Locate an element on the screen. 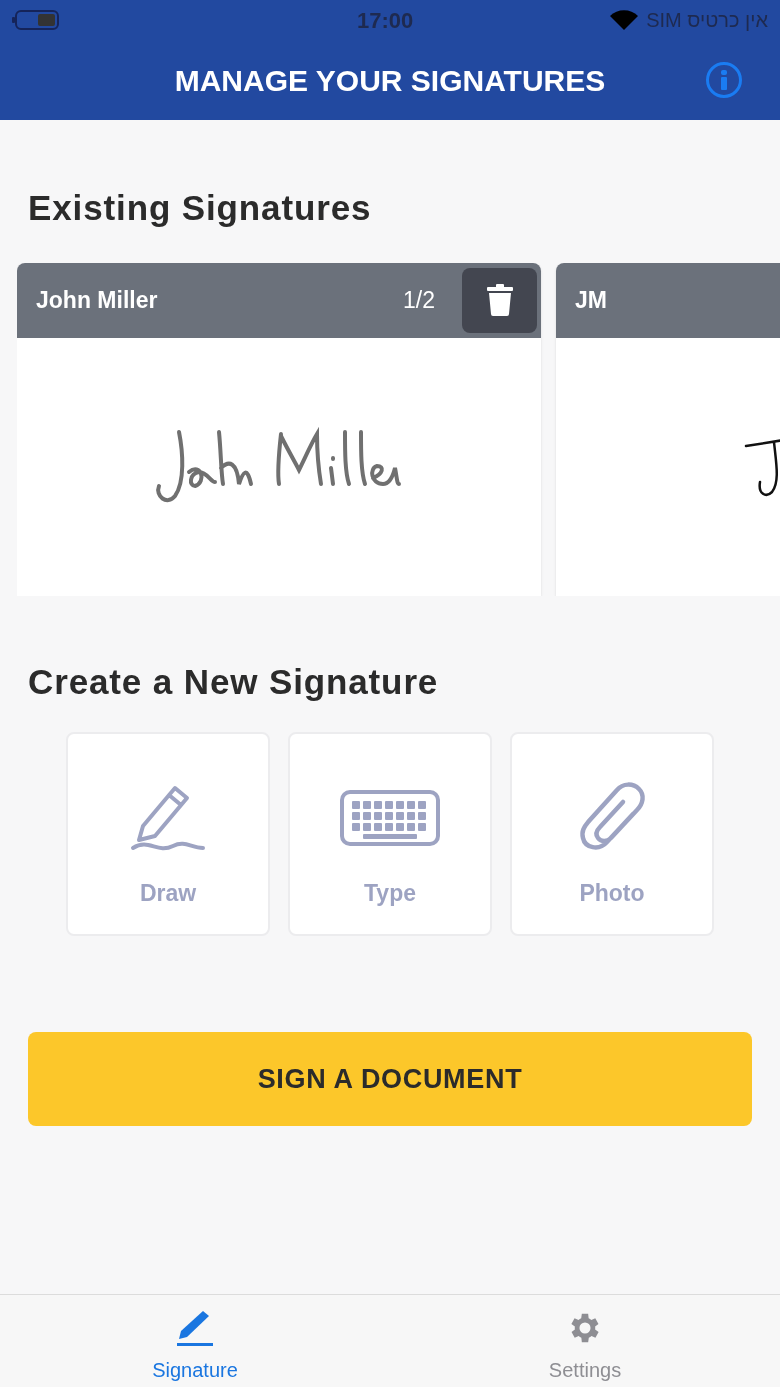  section-heading: Existing Signatures is located at coordinates (200, 208).